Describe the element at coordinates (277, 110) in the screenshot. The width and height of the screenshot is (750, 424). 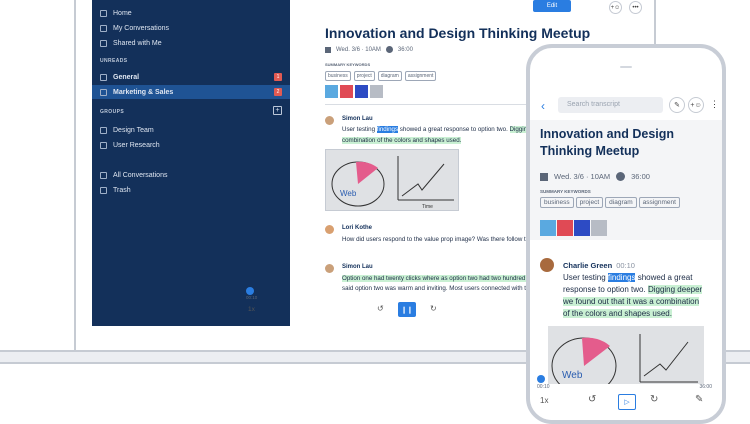
I see `add-group-button: +` at that location.